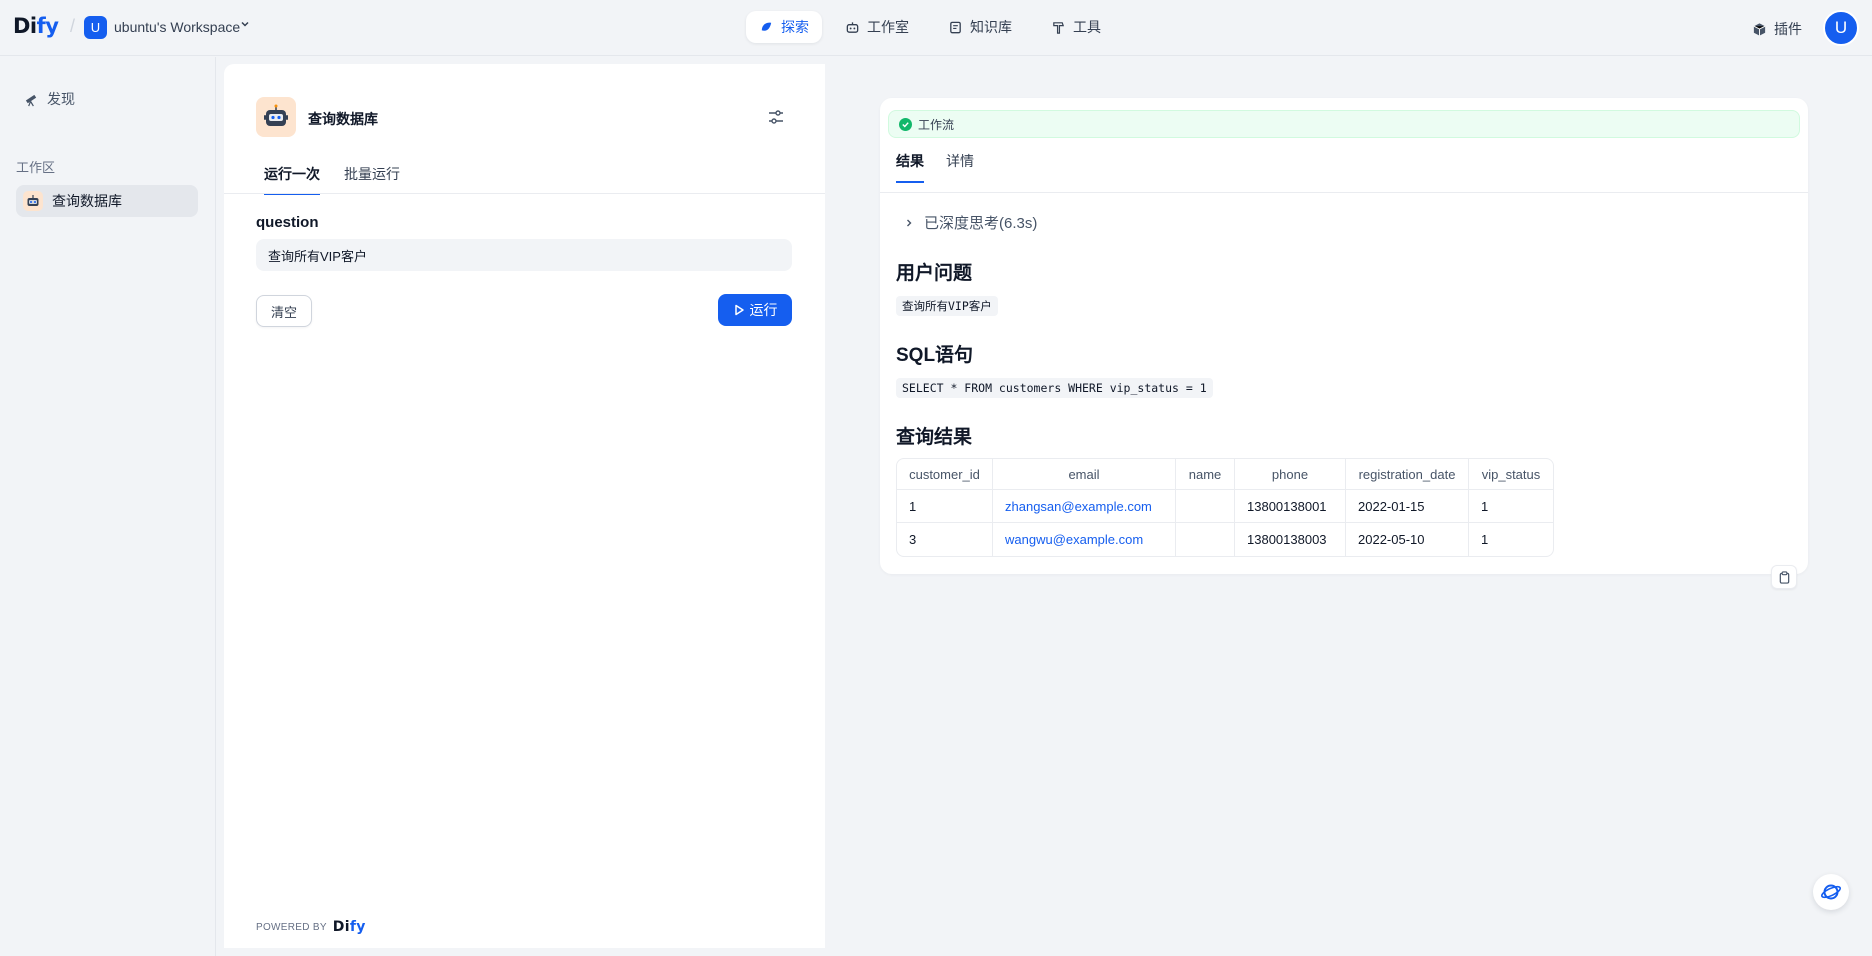 The width and height of the screenshot is (1872, 956). Describe the element at coordinates (947, 306) in the screenshot. I see `question-code: 查询所有VIP客户` at that location.